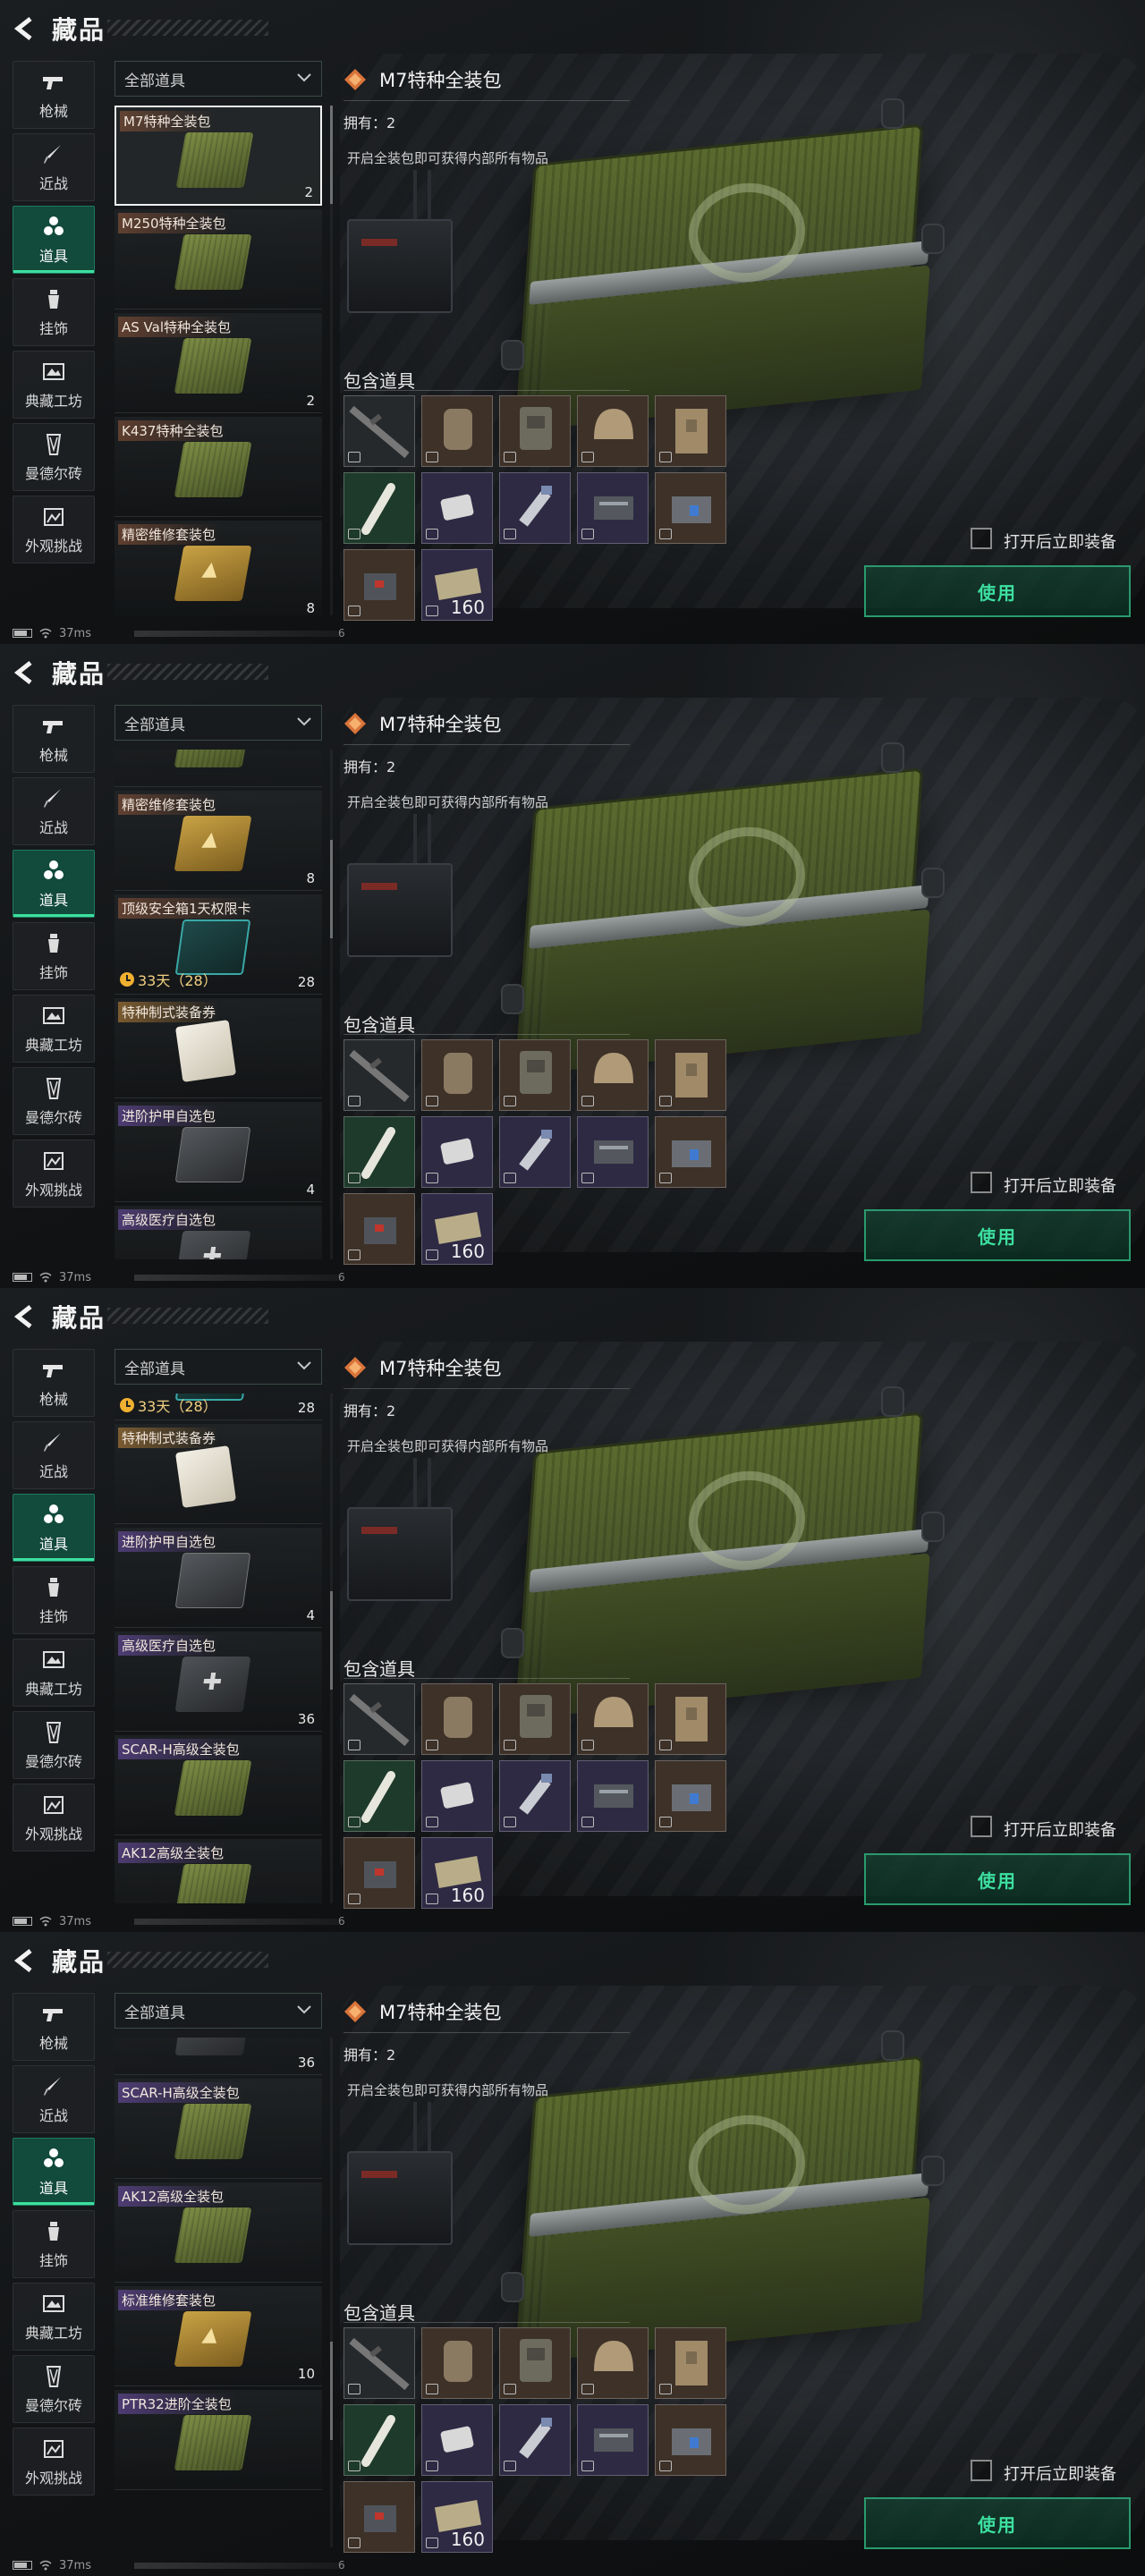 The height and width of the screenshot is (2576, 1145). What do you see at coordinates (218, 2336) in the screenshot?
I see `list-item: 标准维修套装包 10` at bounding box center [218, 2336].